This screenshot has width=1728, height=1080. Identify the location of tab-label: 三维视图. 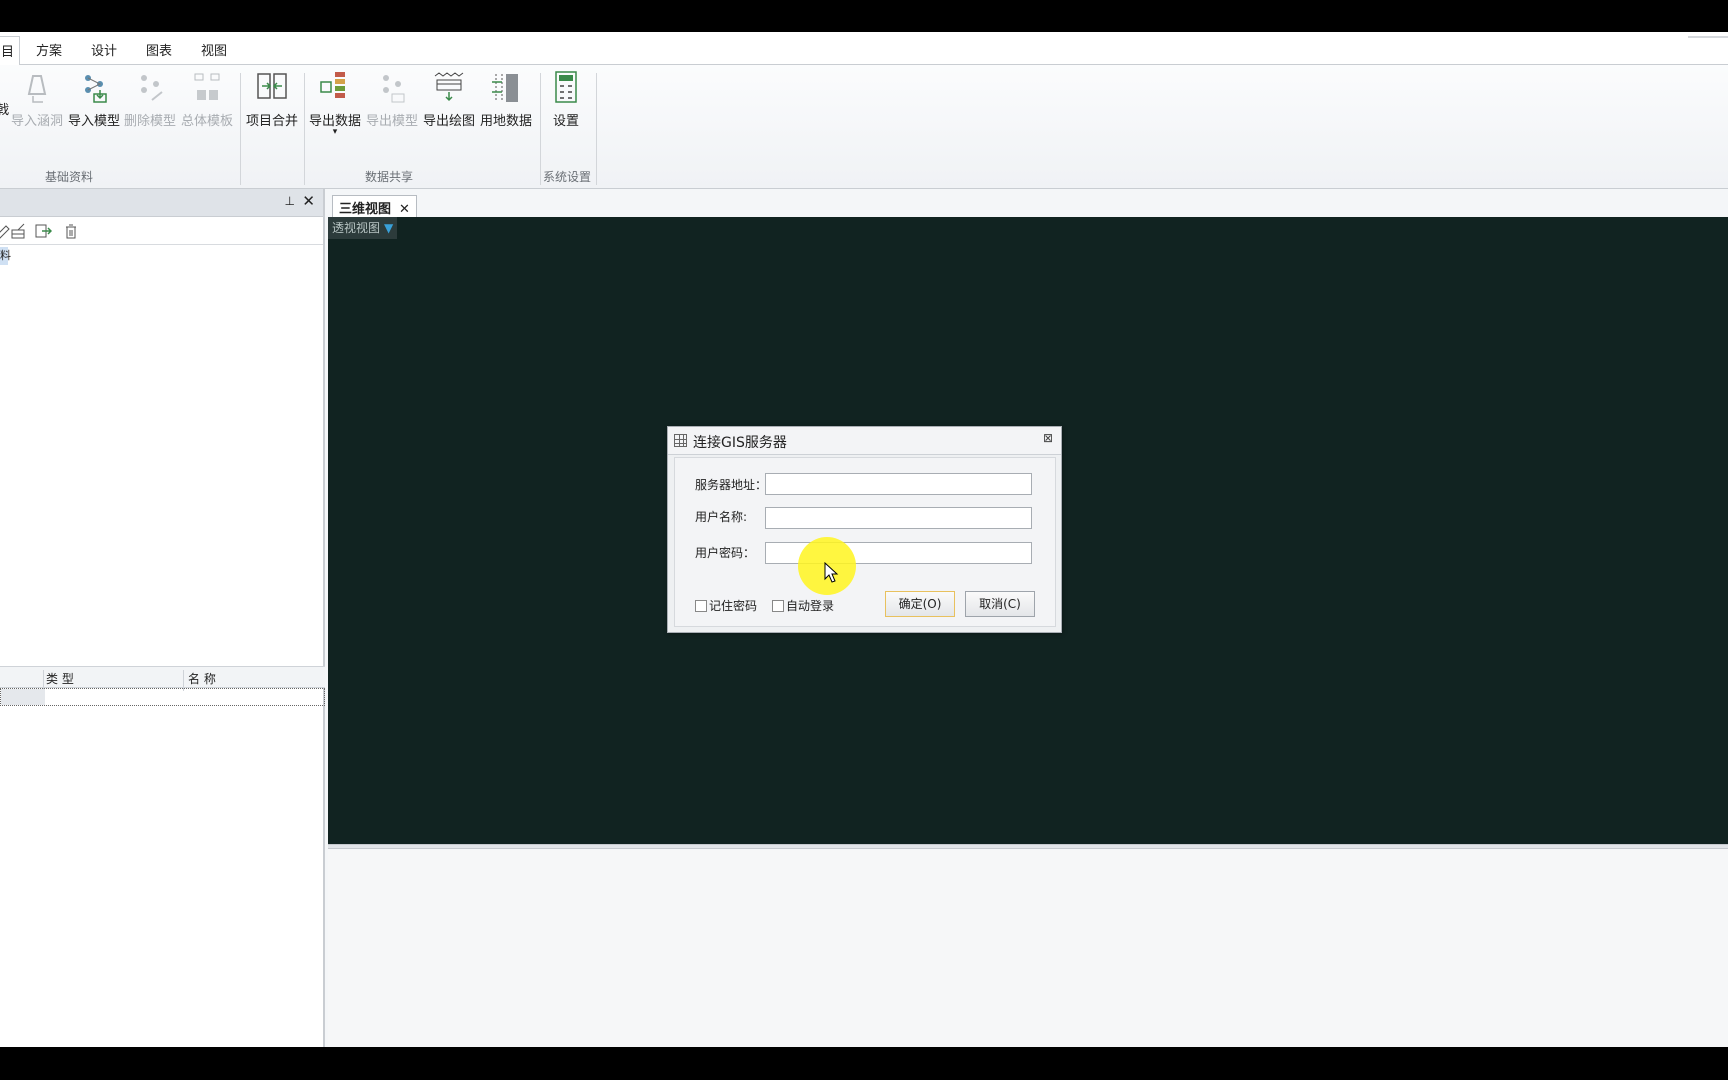
(365, 209).